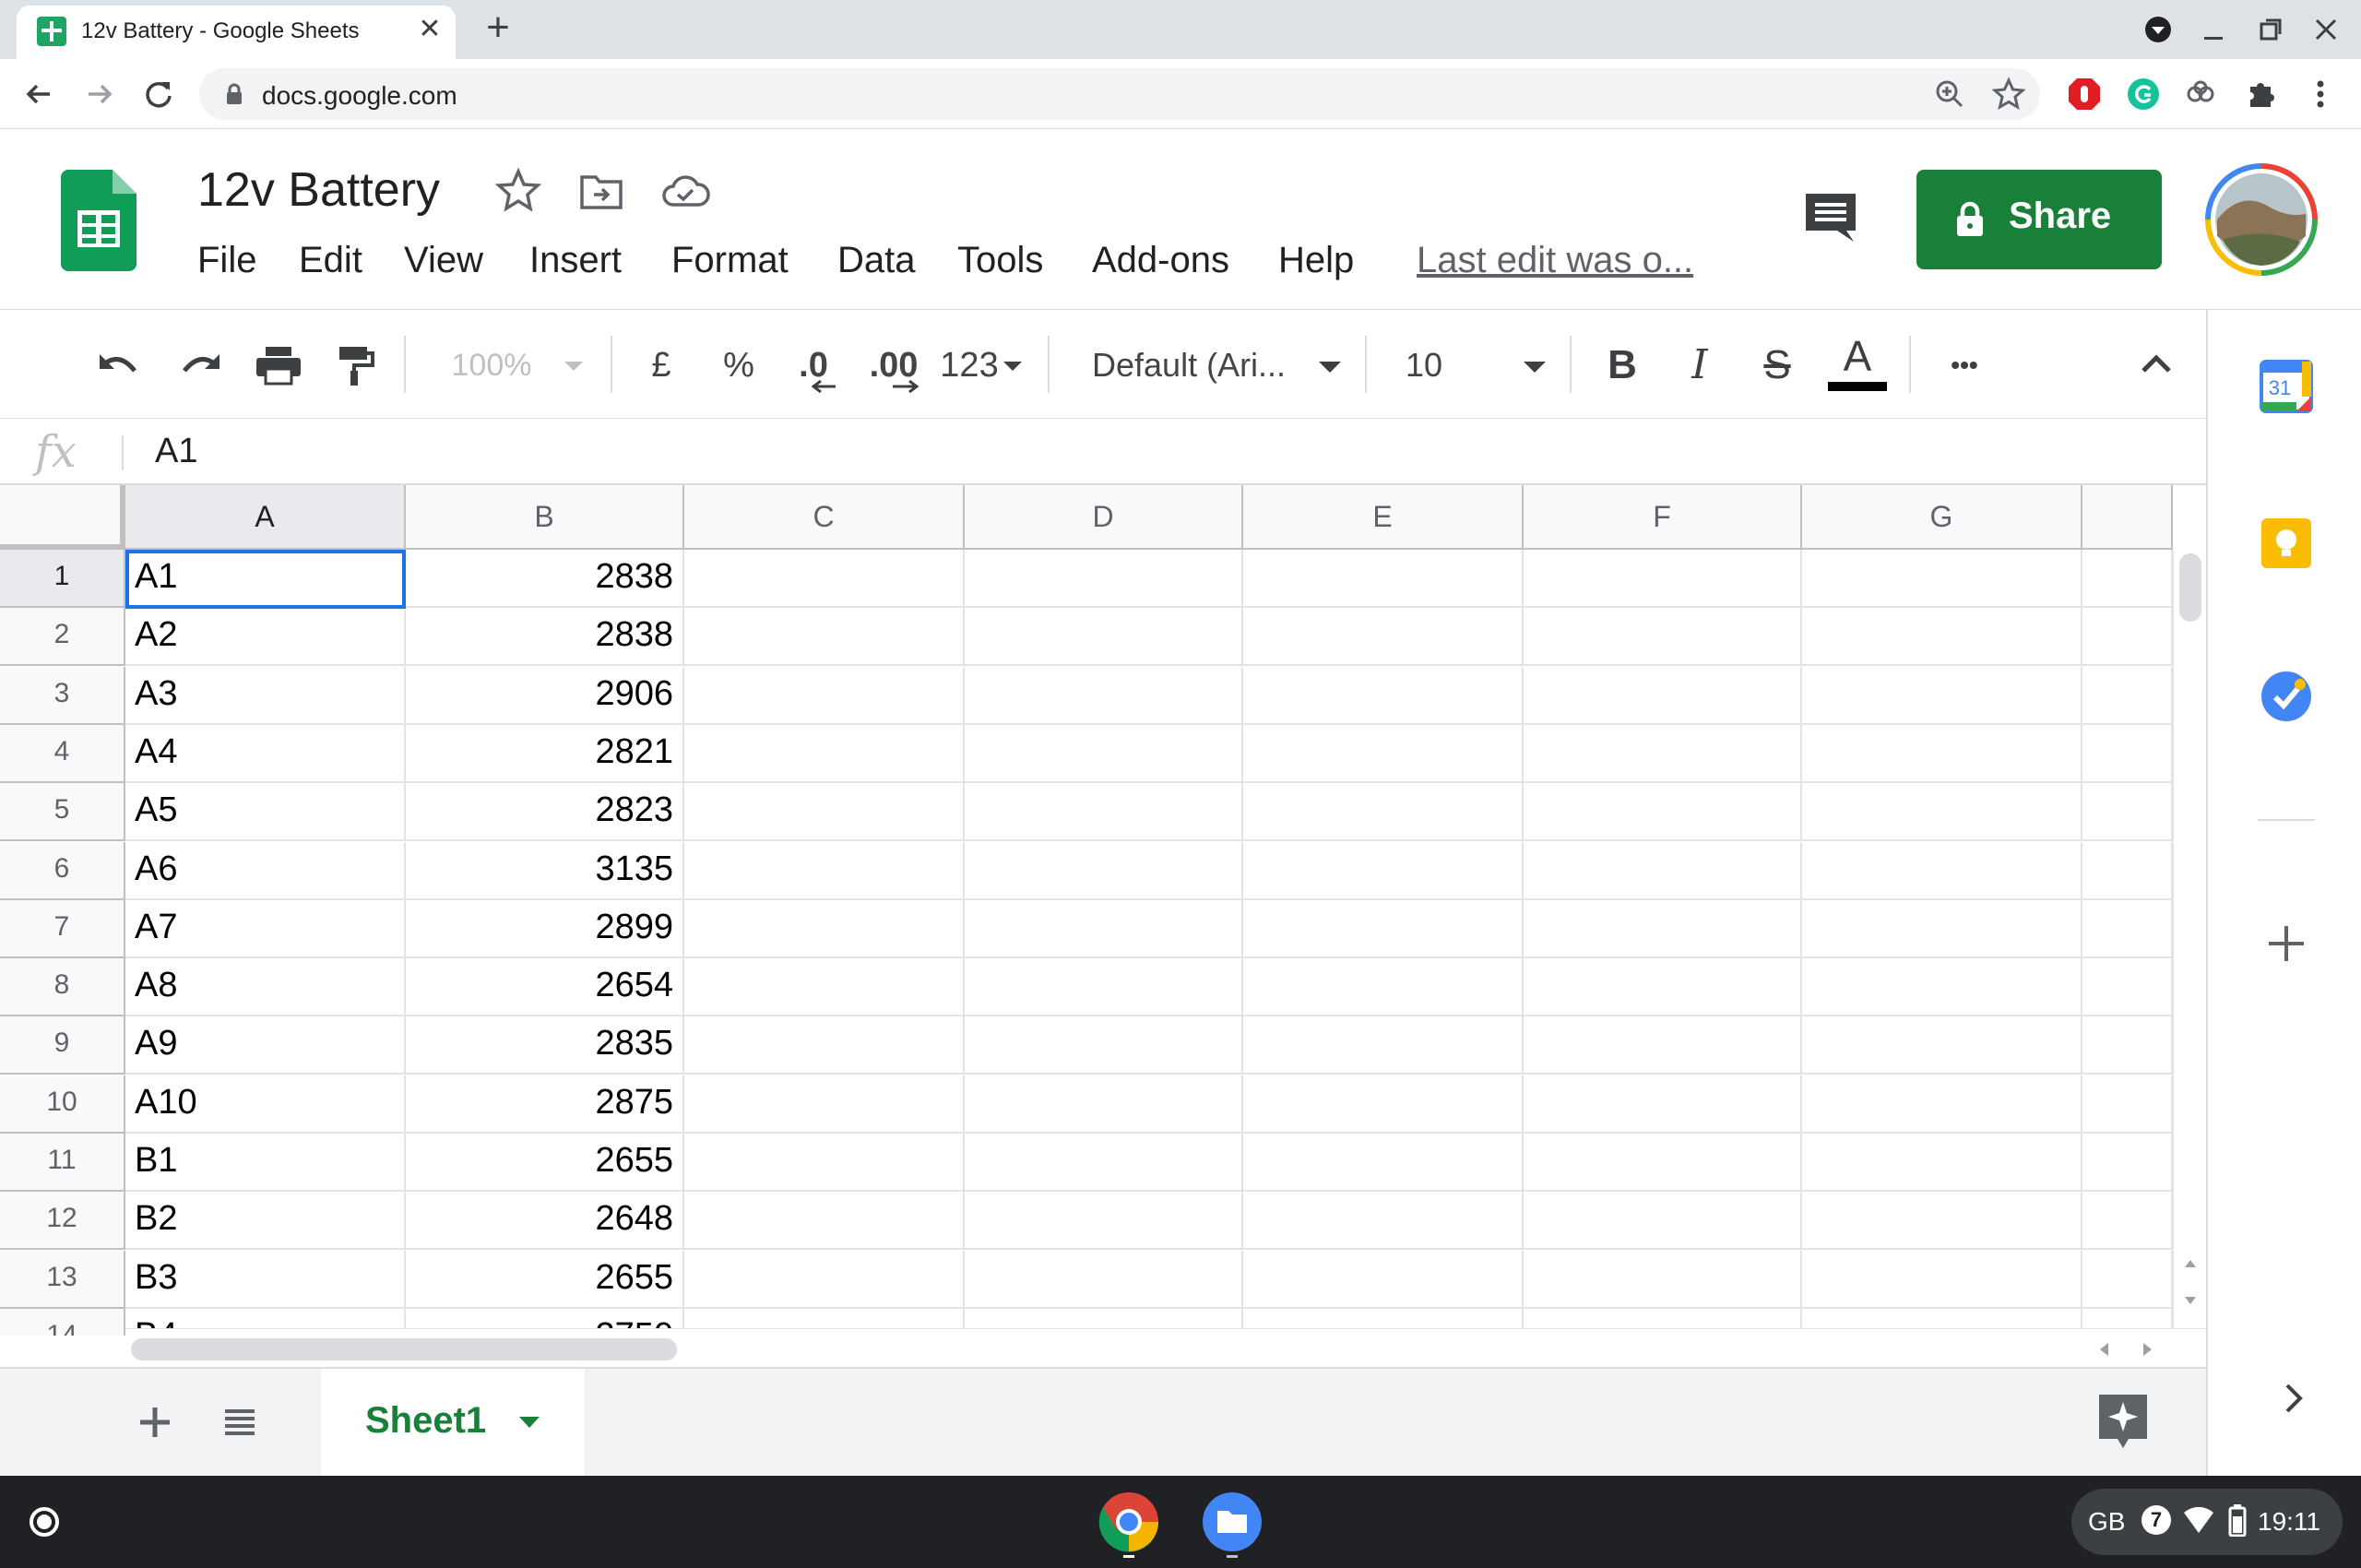 This screenshot has height=1568, width=2361. Describe the element at coordinates (2158, 29) in the screenshot. I see `tab-search-icon` at that location.